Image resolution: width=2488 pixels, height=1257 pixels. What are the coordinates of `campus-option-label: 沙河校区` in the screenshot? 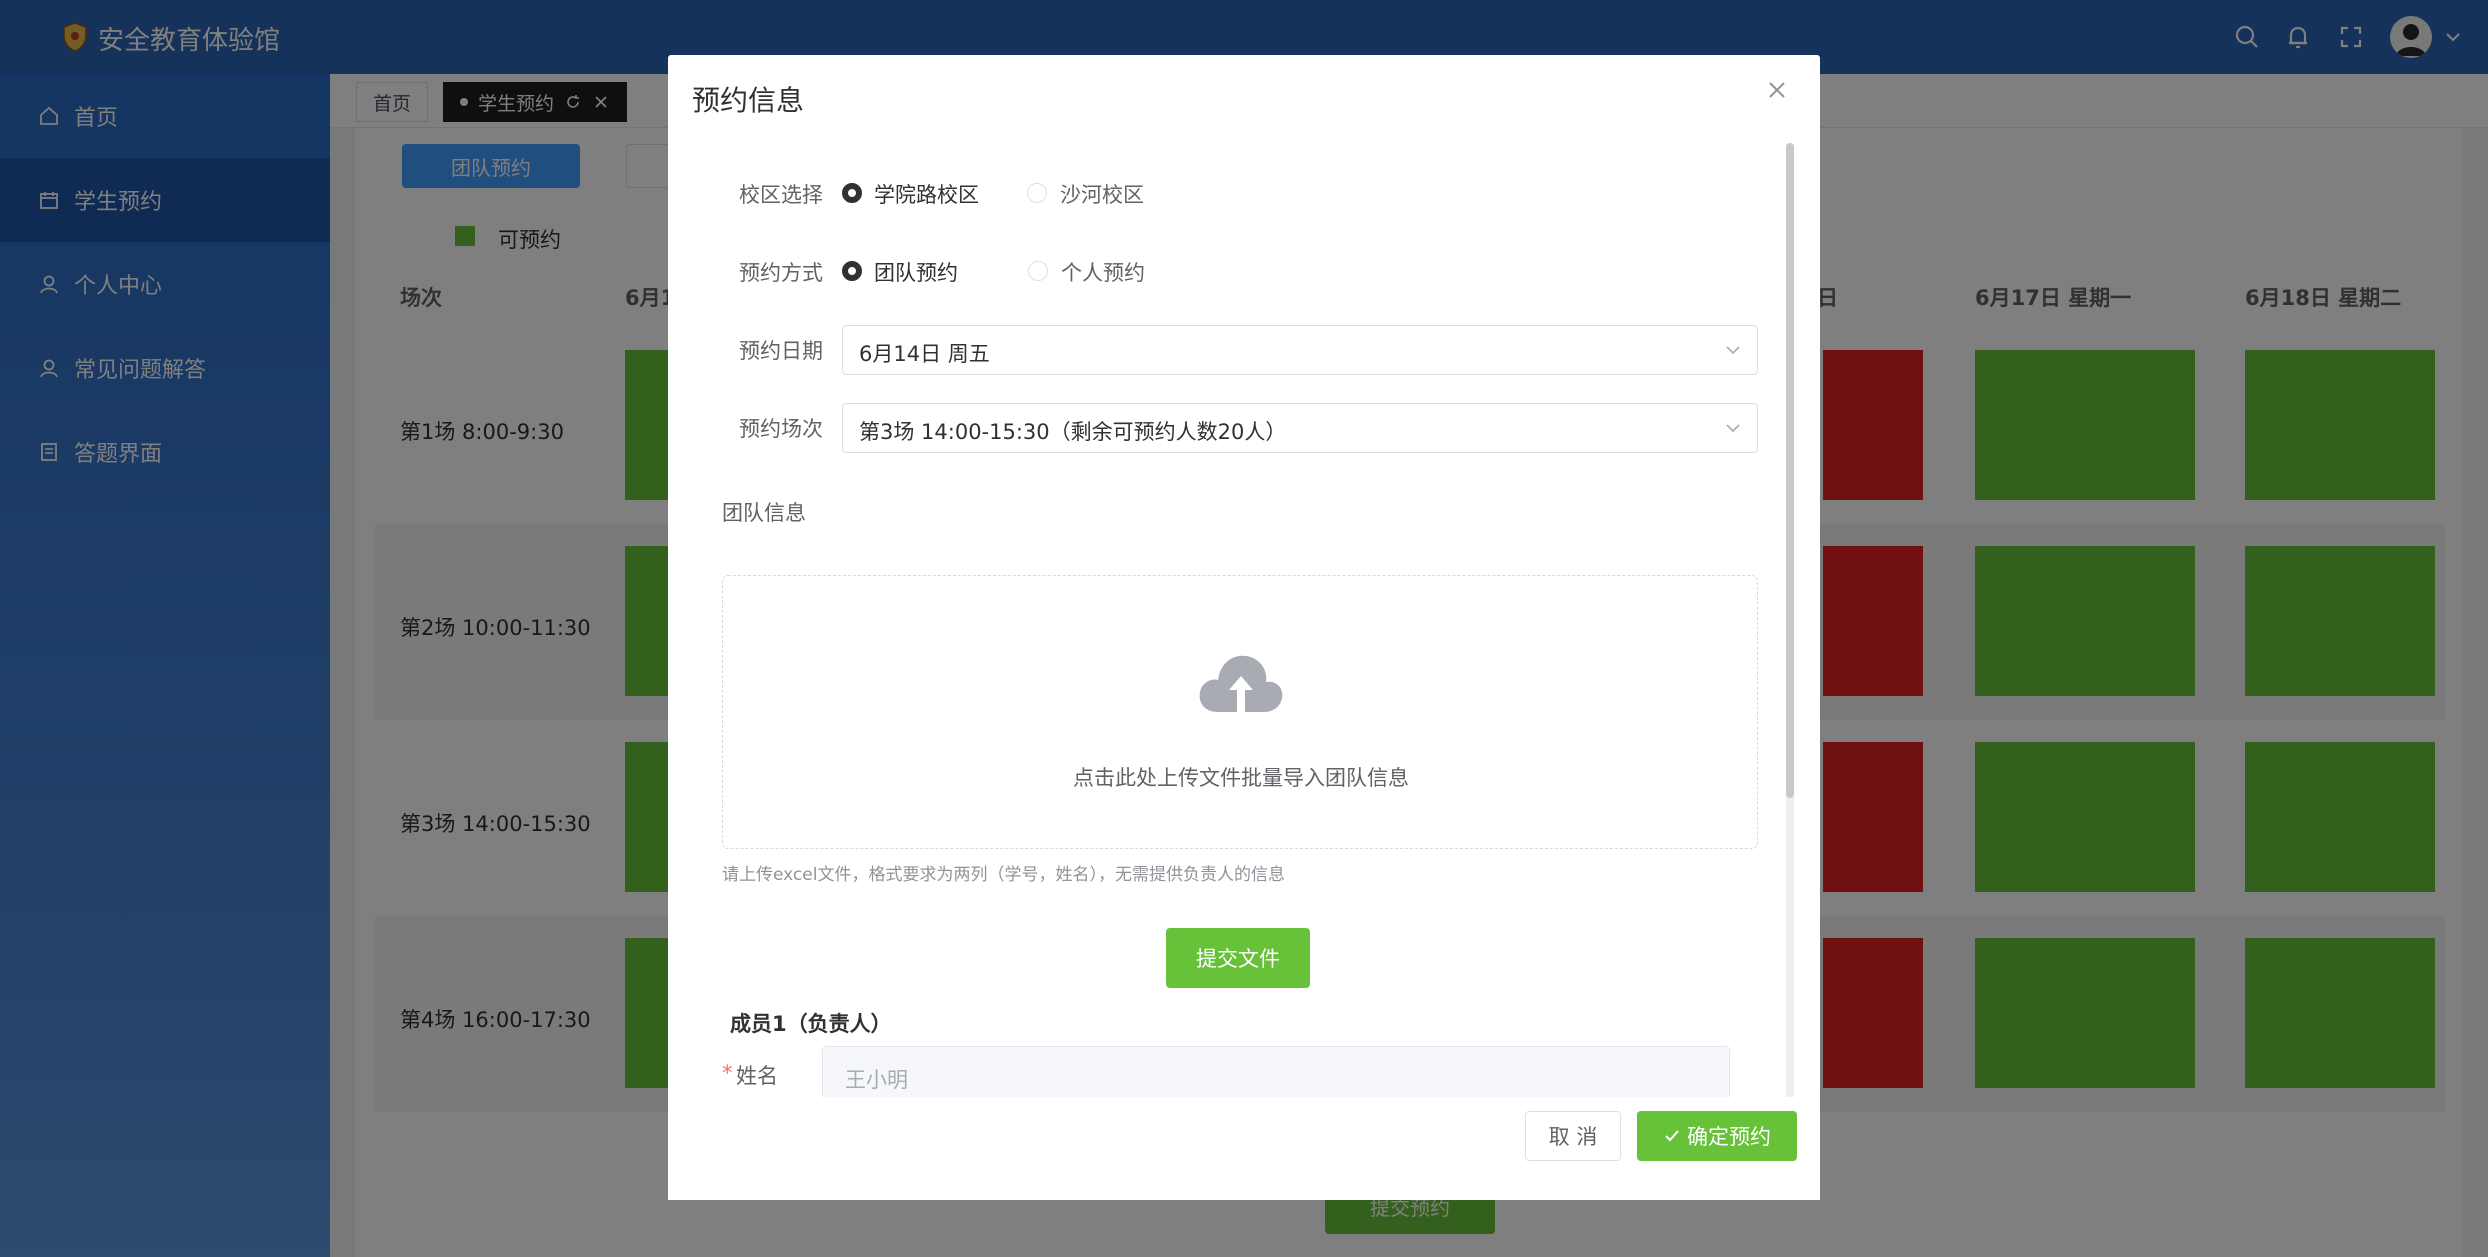 It's located at (1102, 195).